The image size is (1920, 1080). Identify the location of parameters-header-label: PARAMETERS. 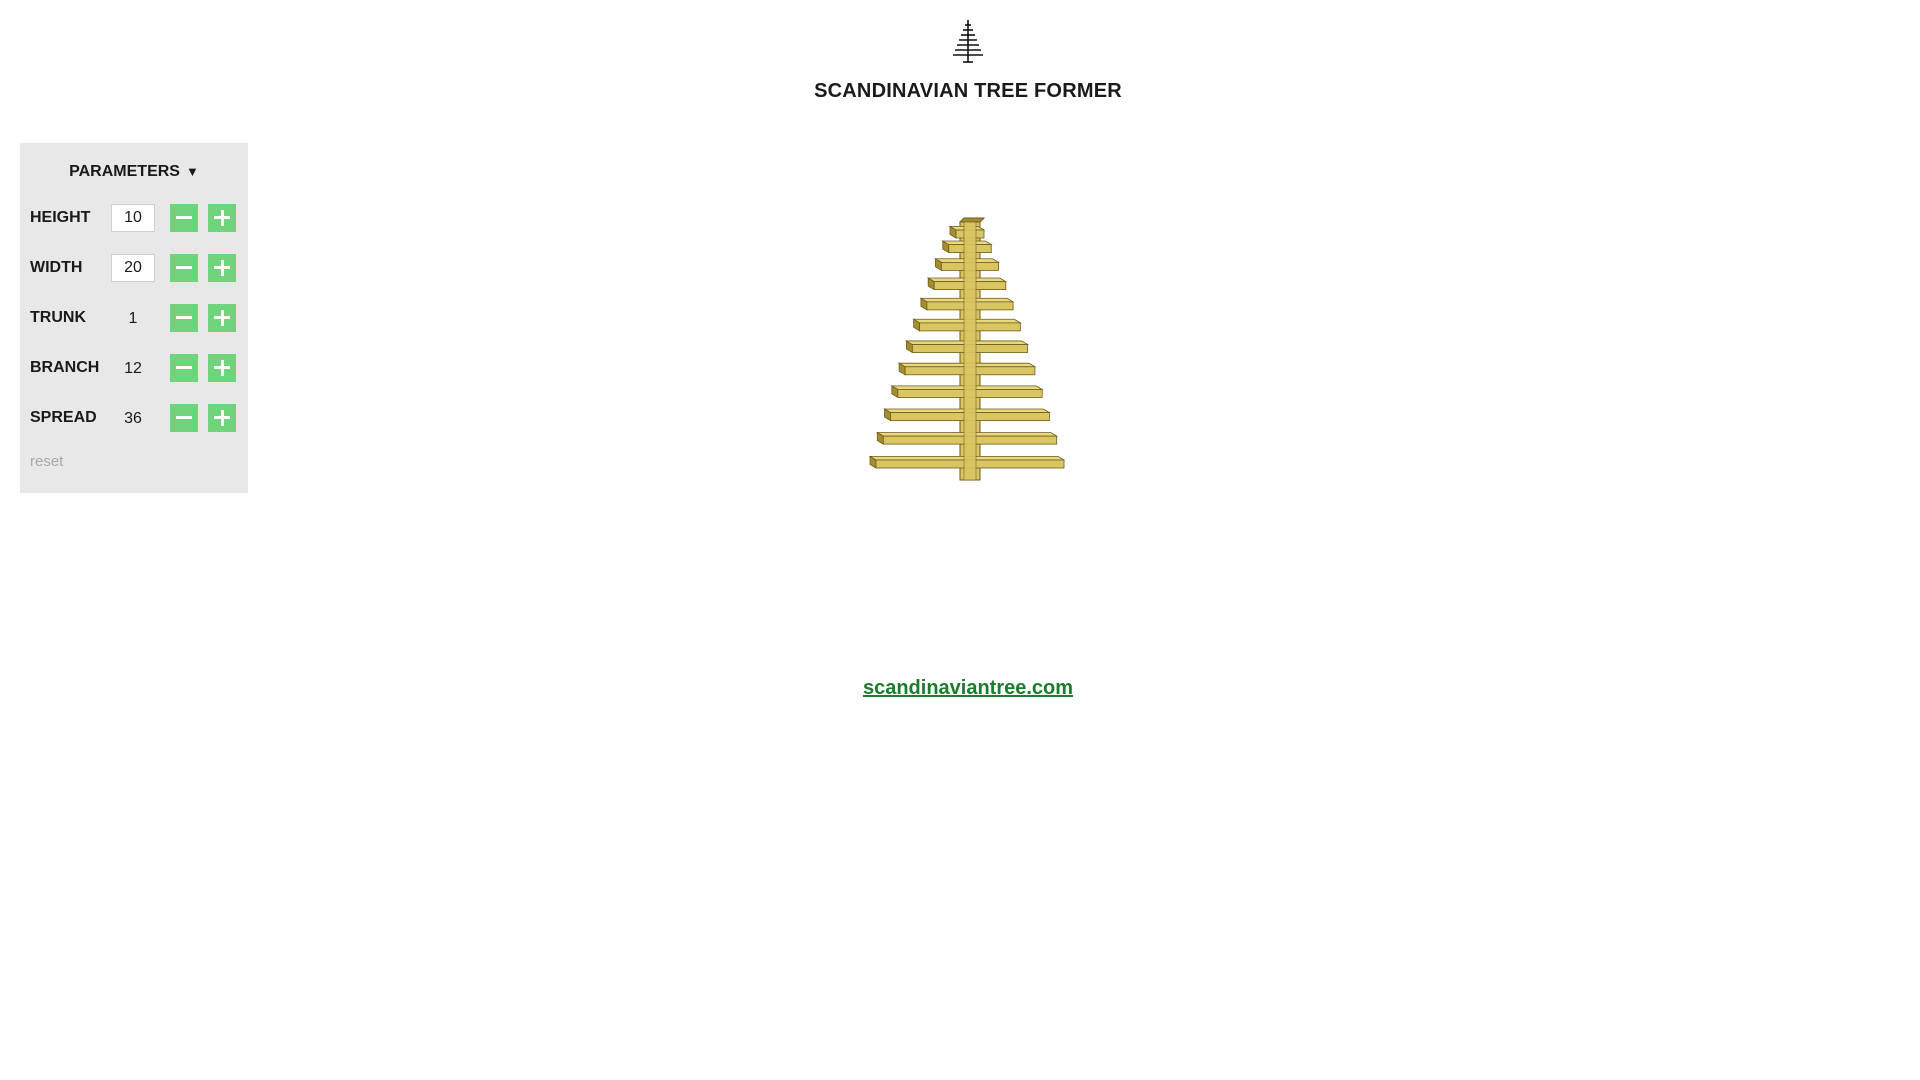
(124, 171).